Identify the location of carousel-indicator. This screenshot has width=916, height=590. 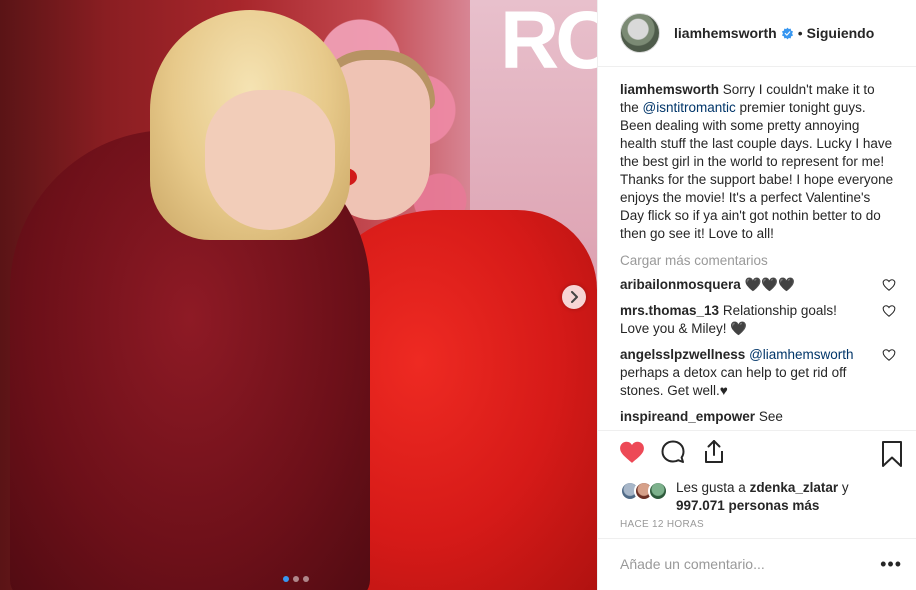
(296, 579).